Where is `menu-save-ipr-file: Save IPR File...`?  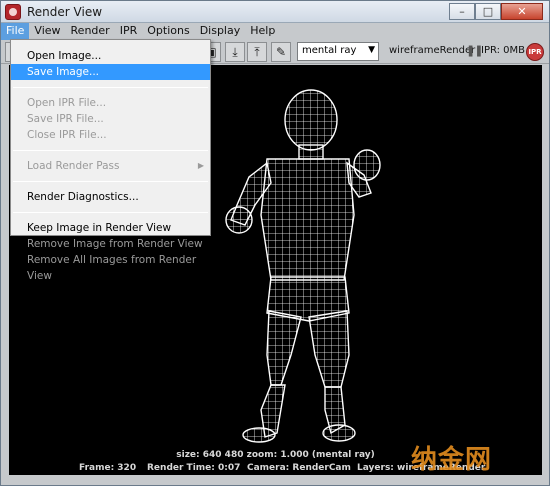 menu-save-ipr-file: Save IPR File... is located at coordinates (110, 119).